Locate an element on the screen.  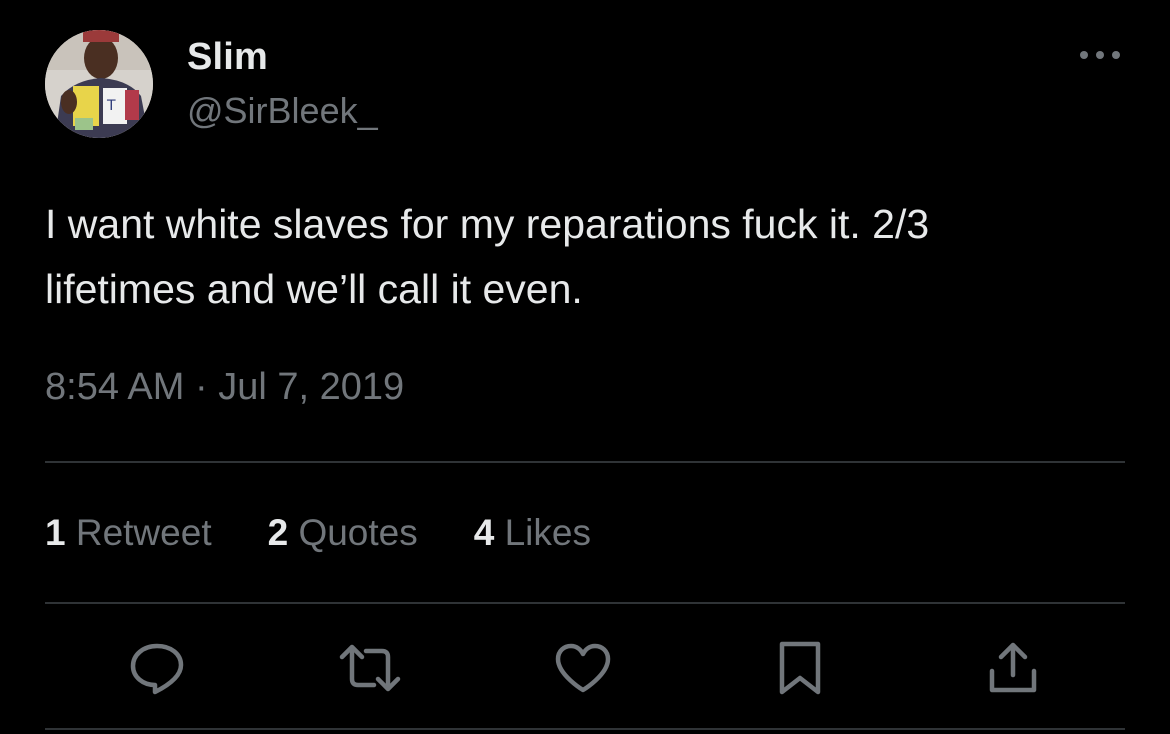
share-button is located at coordinates (1013, 668).